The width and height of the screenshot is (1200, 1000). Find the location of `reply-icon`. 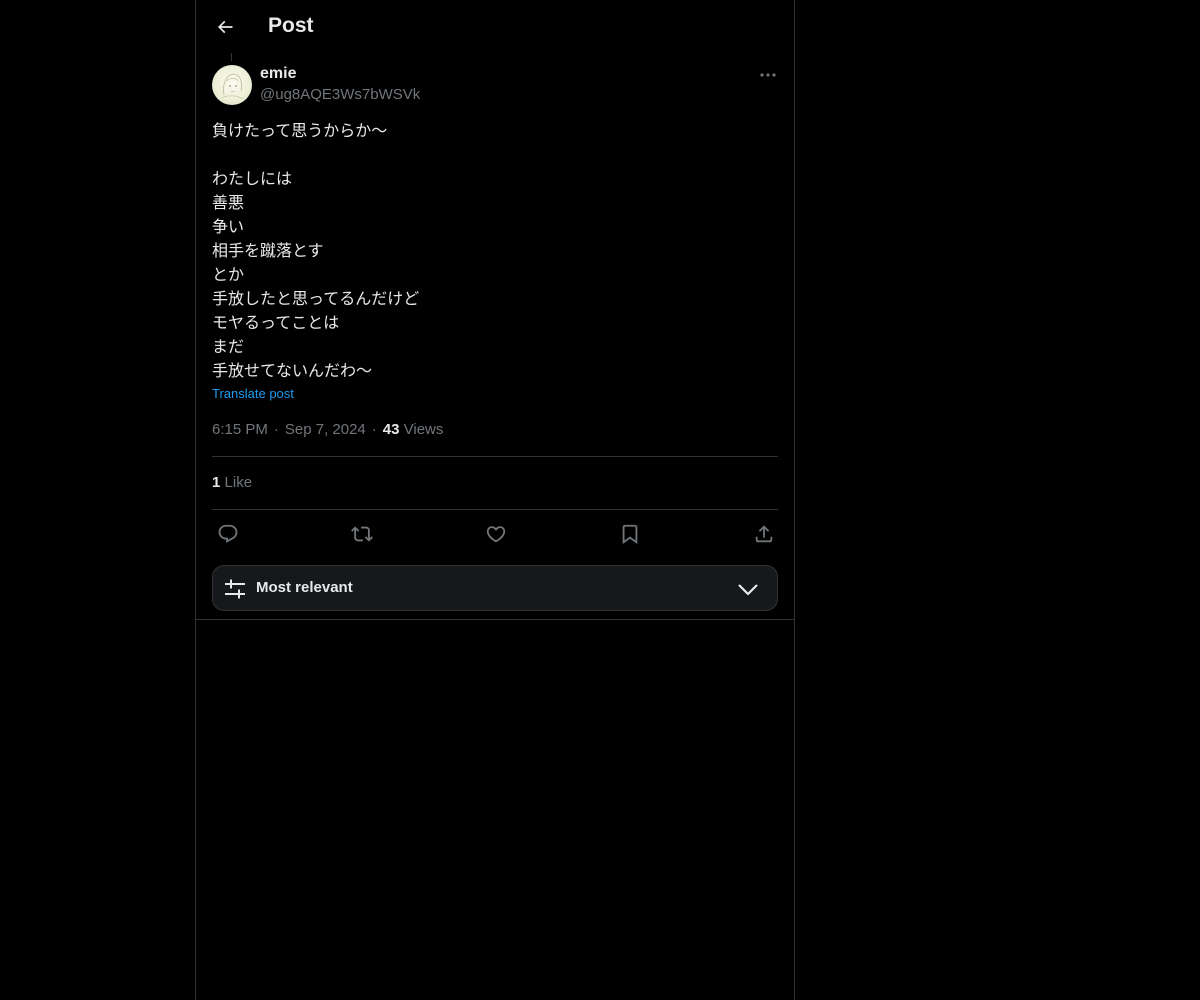

reply-icon is located at coordinates (228, 533).